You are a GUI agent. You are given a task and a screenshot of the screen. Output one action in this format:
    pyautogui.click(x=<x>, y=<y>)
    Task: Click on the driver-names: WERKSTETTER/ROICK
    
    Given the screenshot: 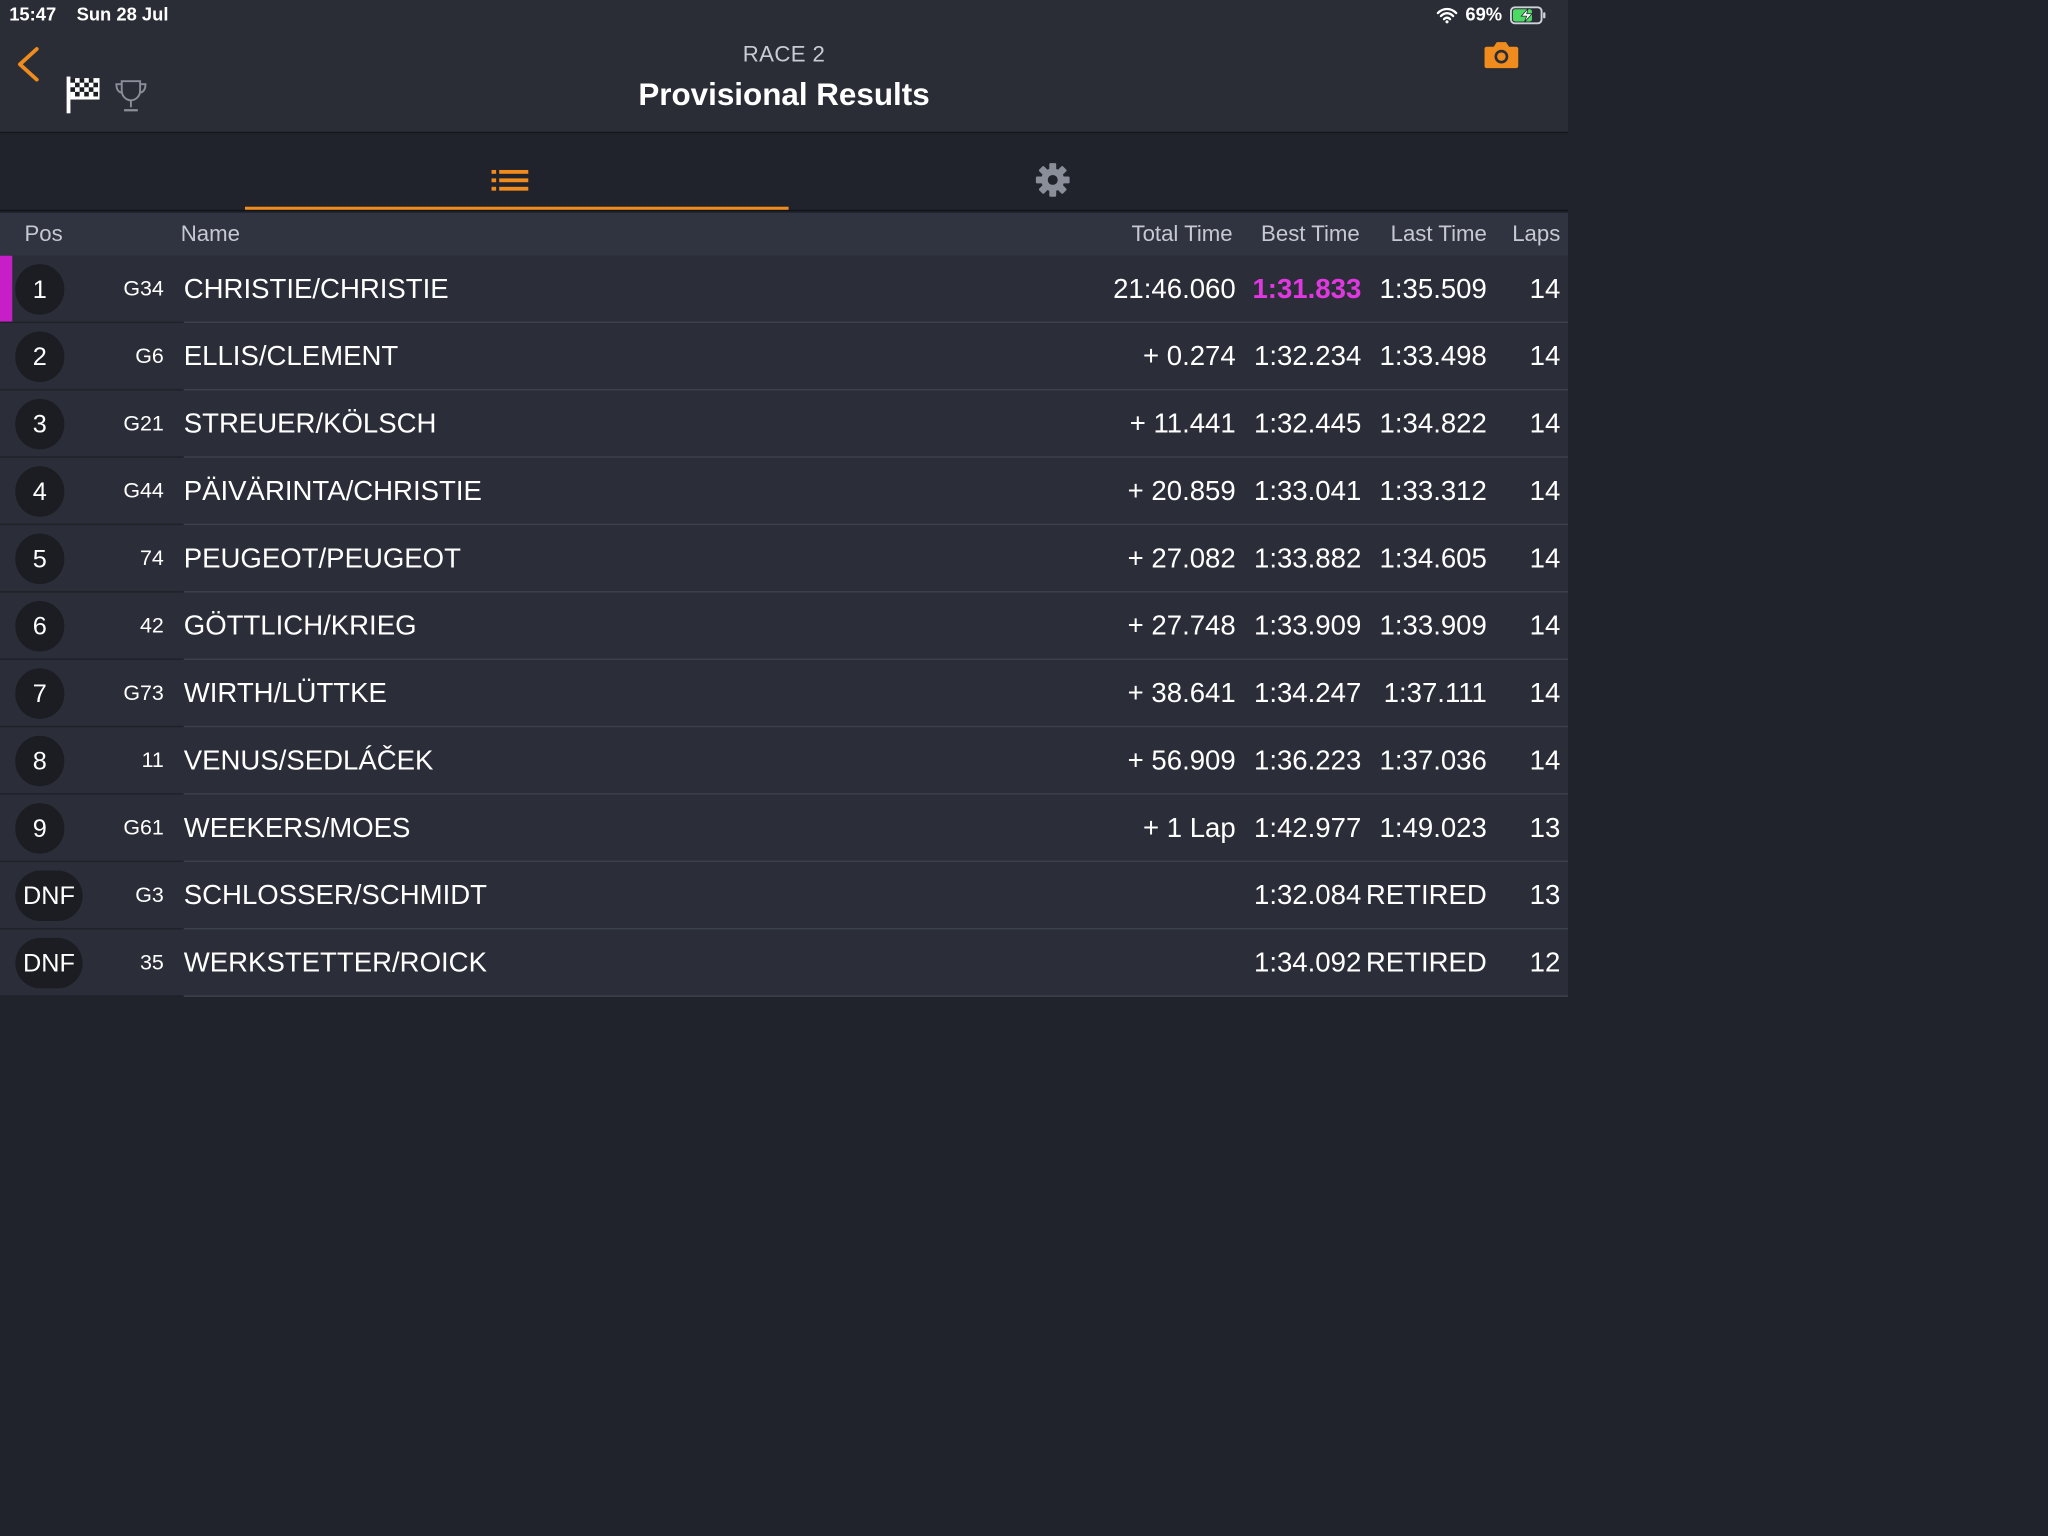 What is the action you would take?
    pyautogui.click(x=335, y=962)
    